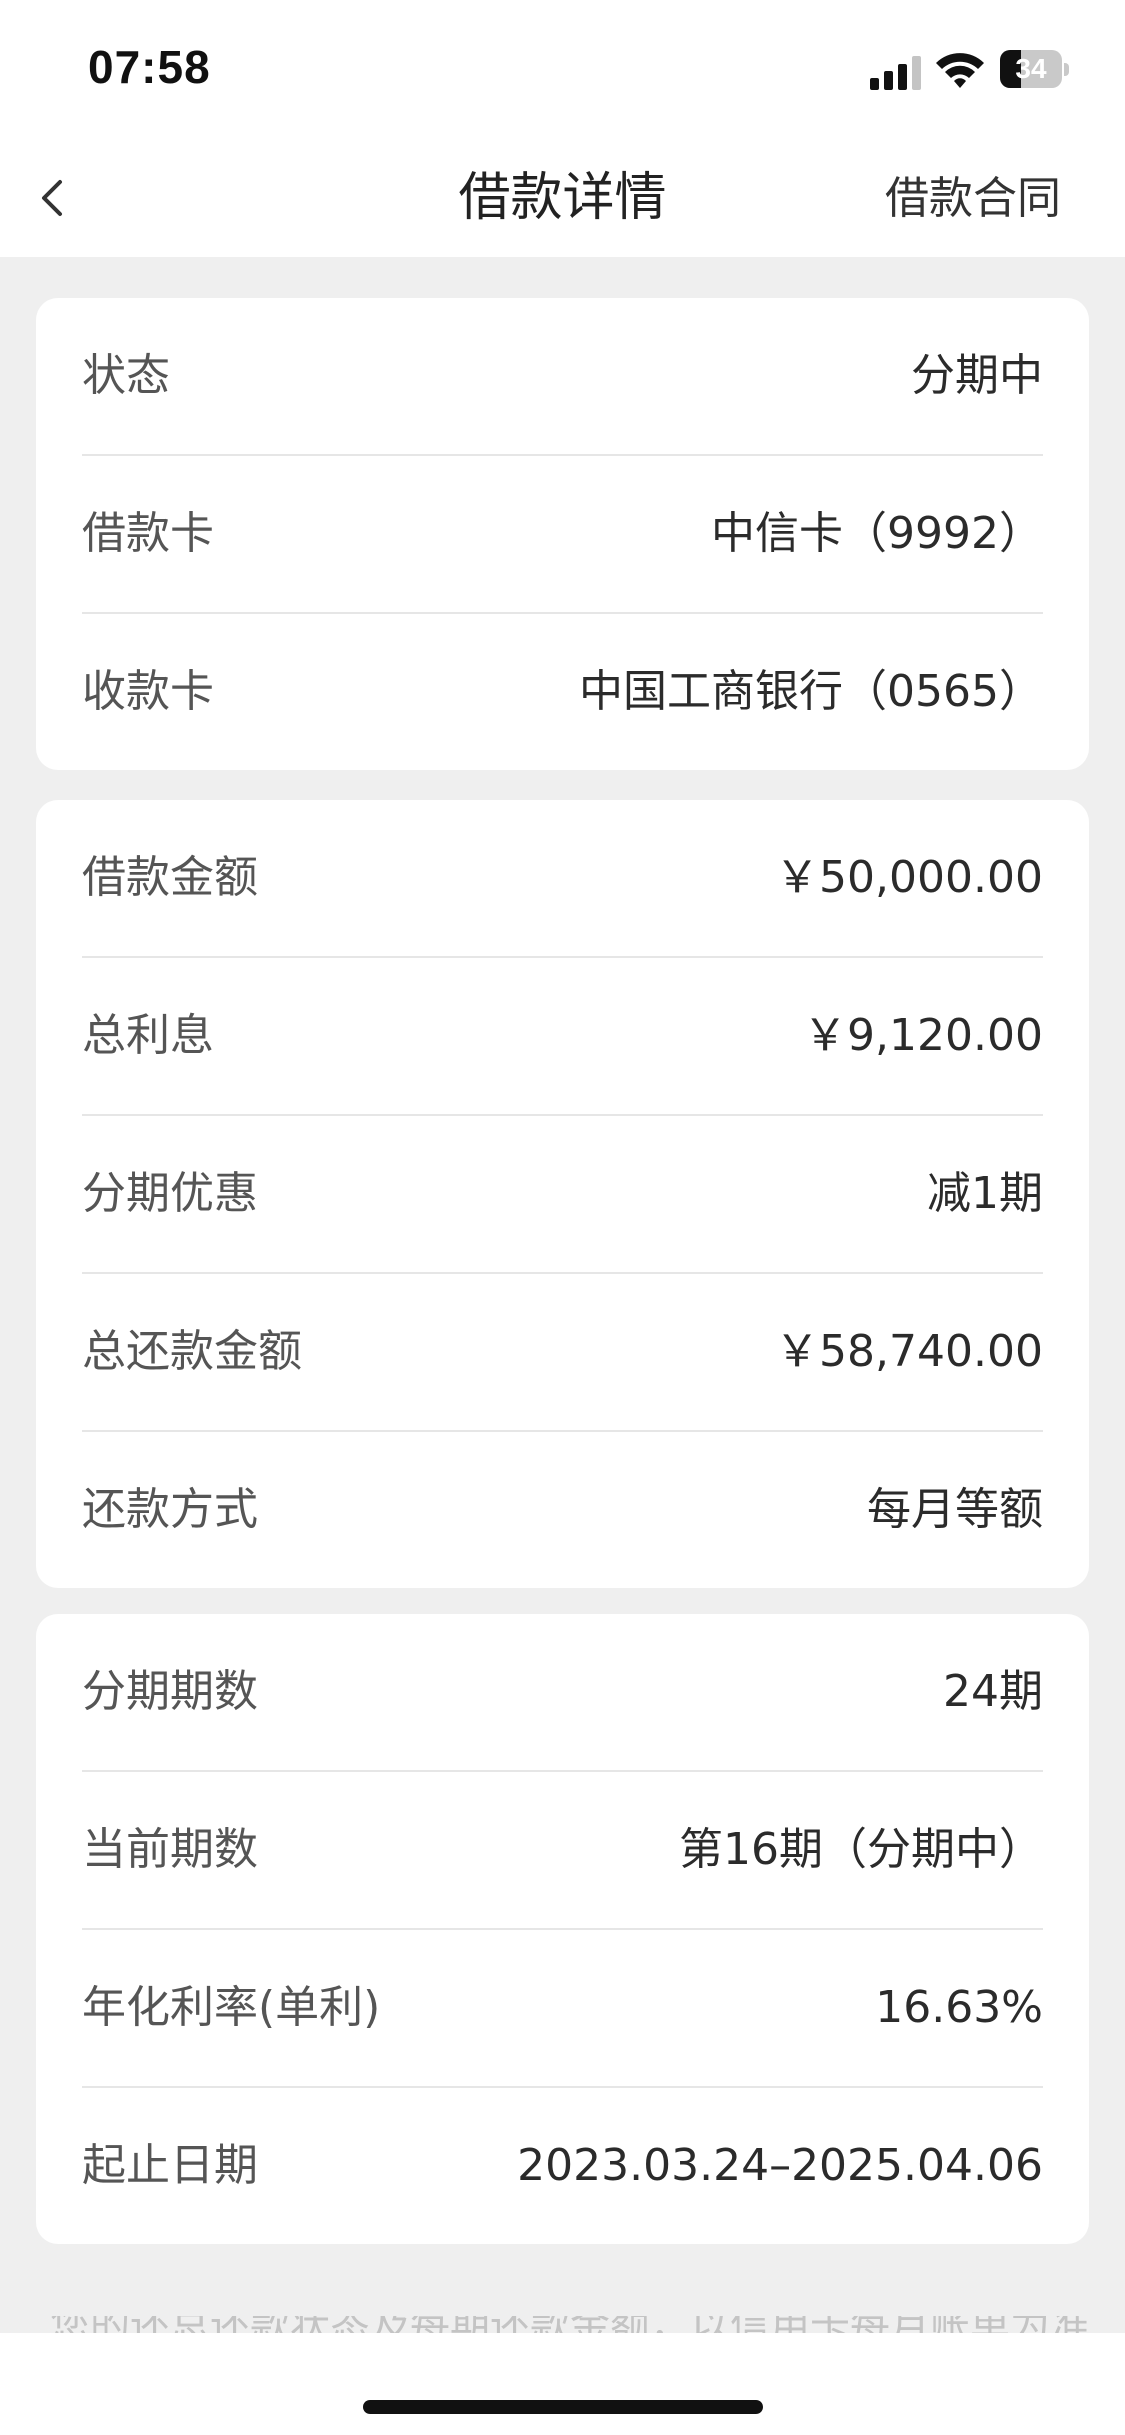  I want to click on row-label: 年化利率(单利), so click(231, 2007).